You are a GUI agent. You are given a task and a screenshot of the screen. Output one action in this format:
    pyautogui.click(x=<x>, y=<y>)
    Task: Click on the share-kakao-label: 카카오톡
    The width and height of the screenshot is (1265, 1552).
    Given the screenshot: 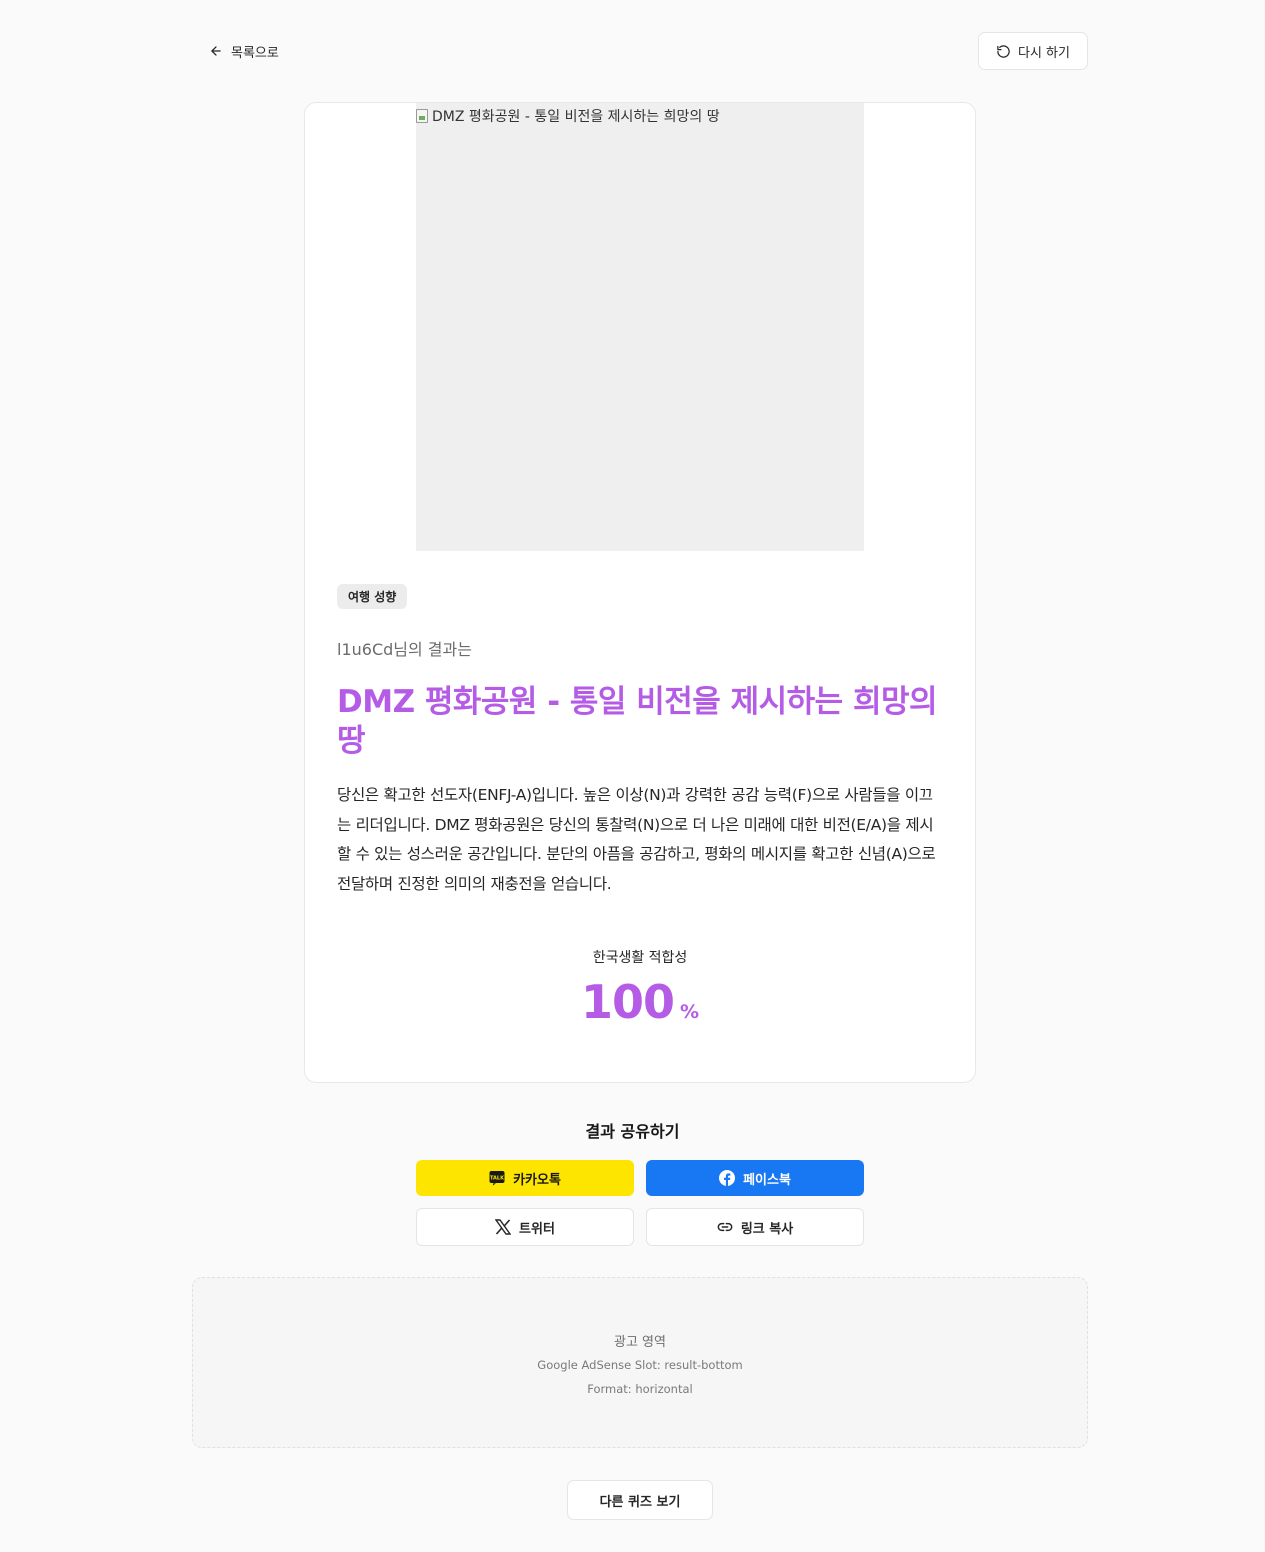 What is the action you would take?
    pyautogui.click(x=537, y=1180)
    